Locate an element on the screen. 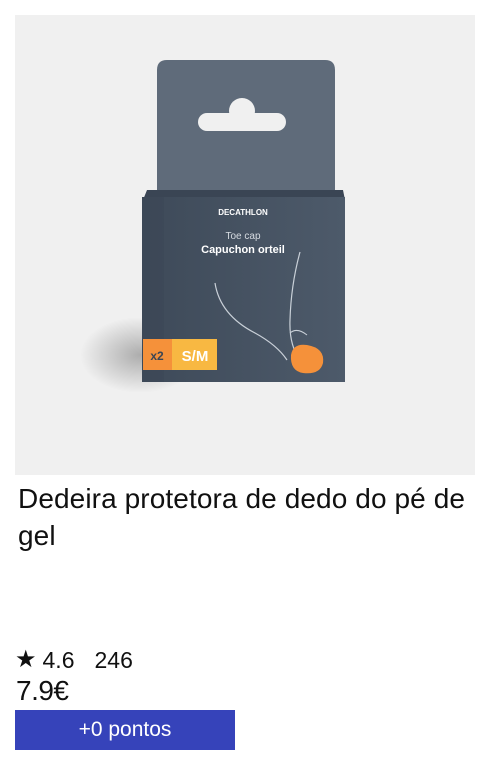  package-label-fr: Capuchon orteil is located at coordinates (243, 250).